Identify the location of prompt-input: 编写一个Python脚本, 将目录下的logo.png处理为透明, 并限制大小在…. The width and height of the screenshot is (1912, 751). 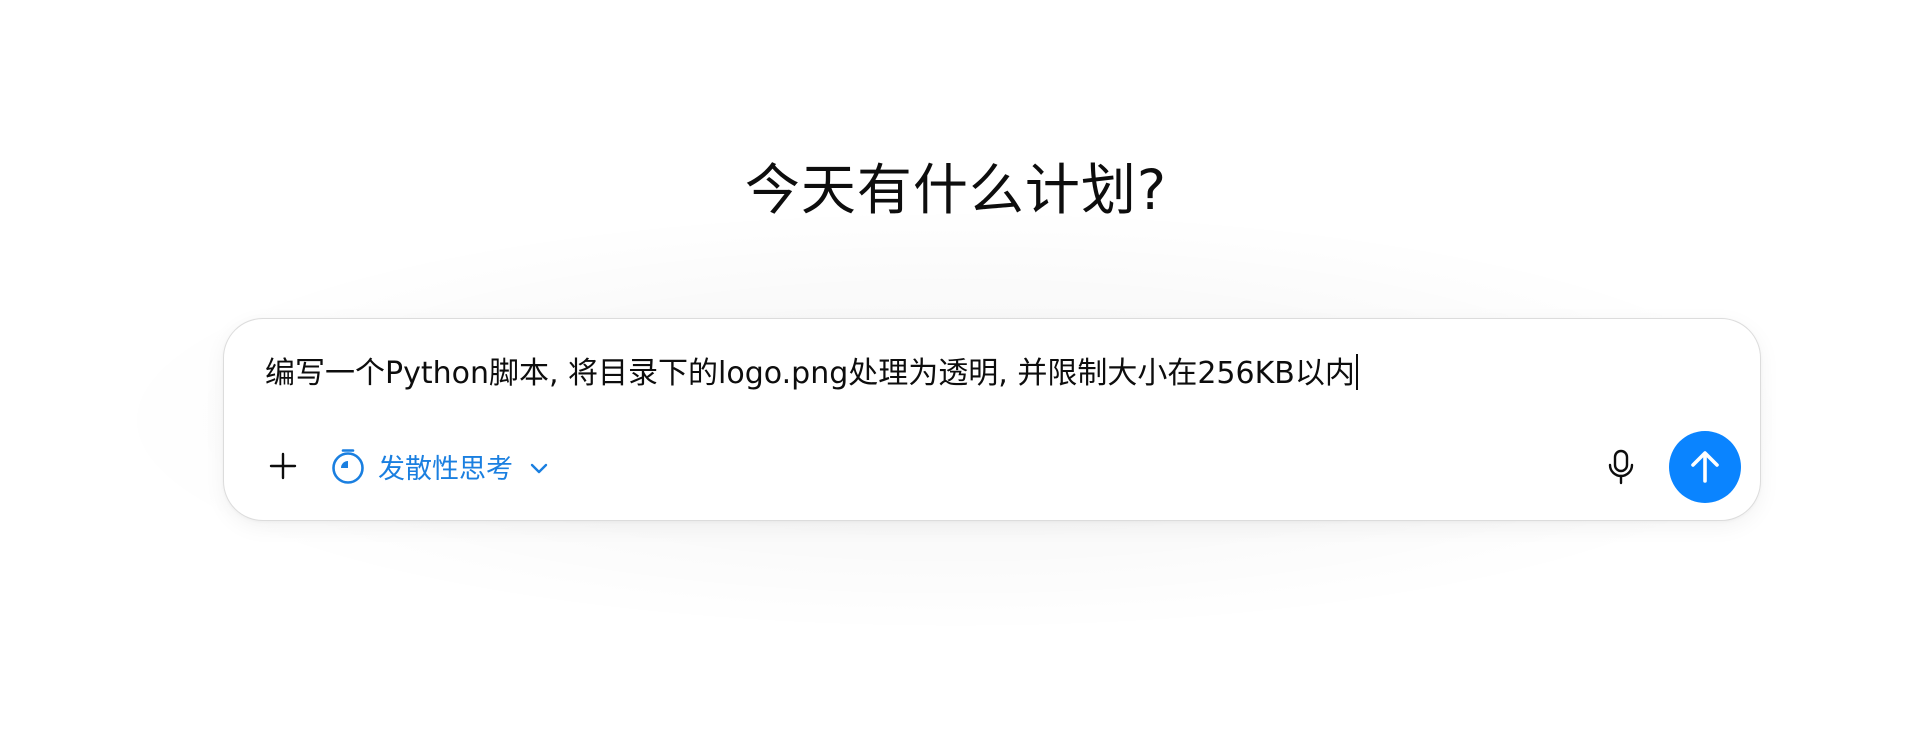
(811, 374).